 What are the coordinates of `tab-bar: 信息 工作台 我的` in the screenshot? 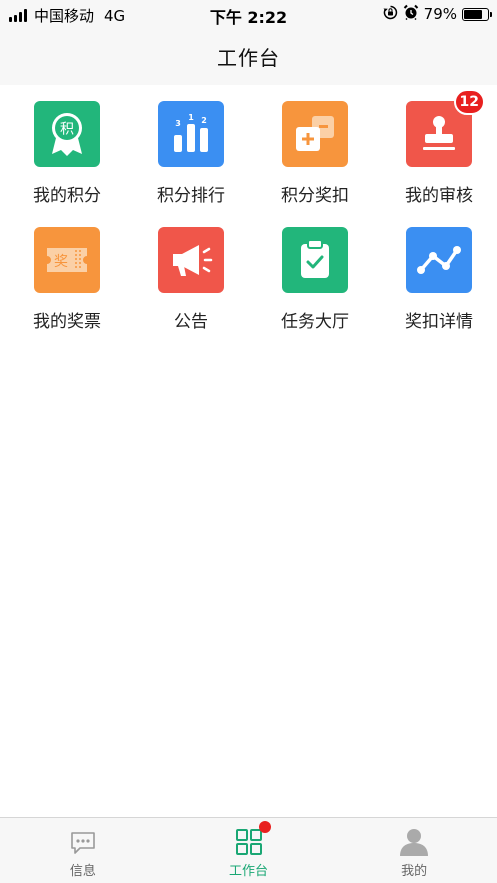 It's located at (248, 850).